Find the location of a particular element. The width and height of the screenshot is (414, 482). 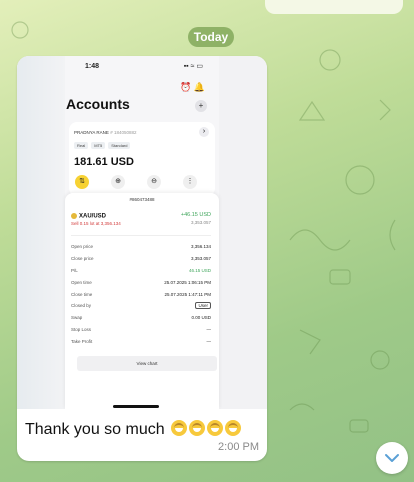

row-swap: Swap 0.00 USD is located at coordinates (141, 318).